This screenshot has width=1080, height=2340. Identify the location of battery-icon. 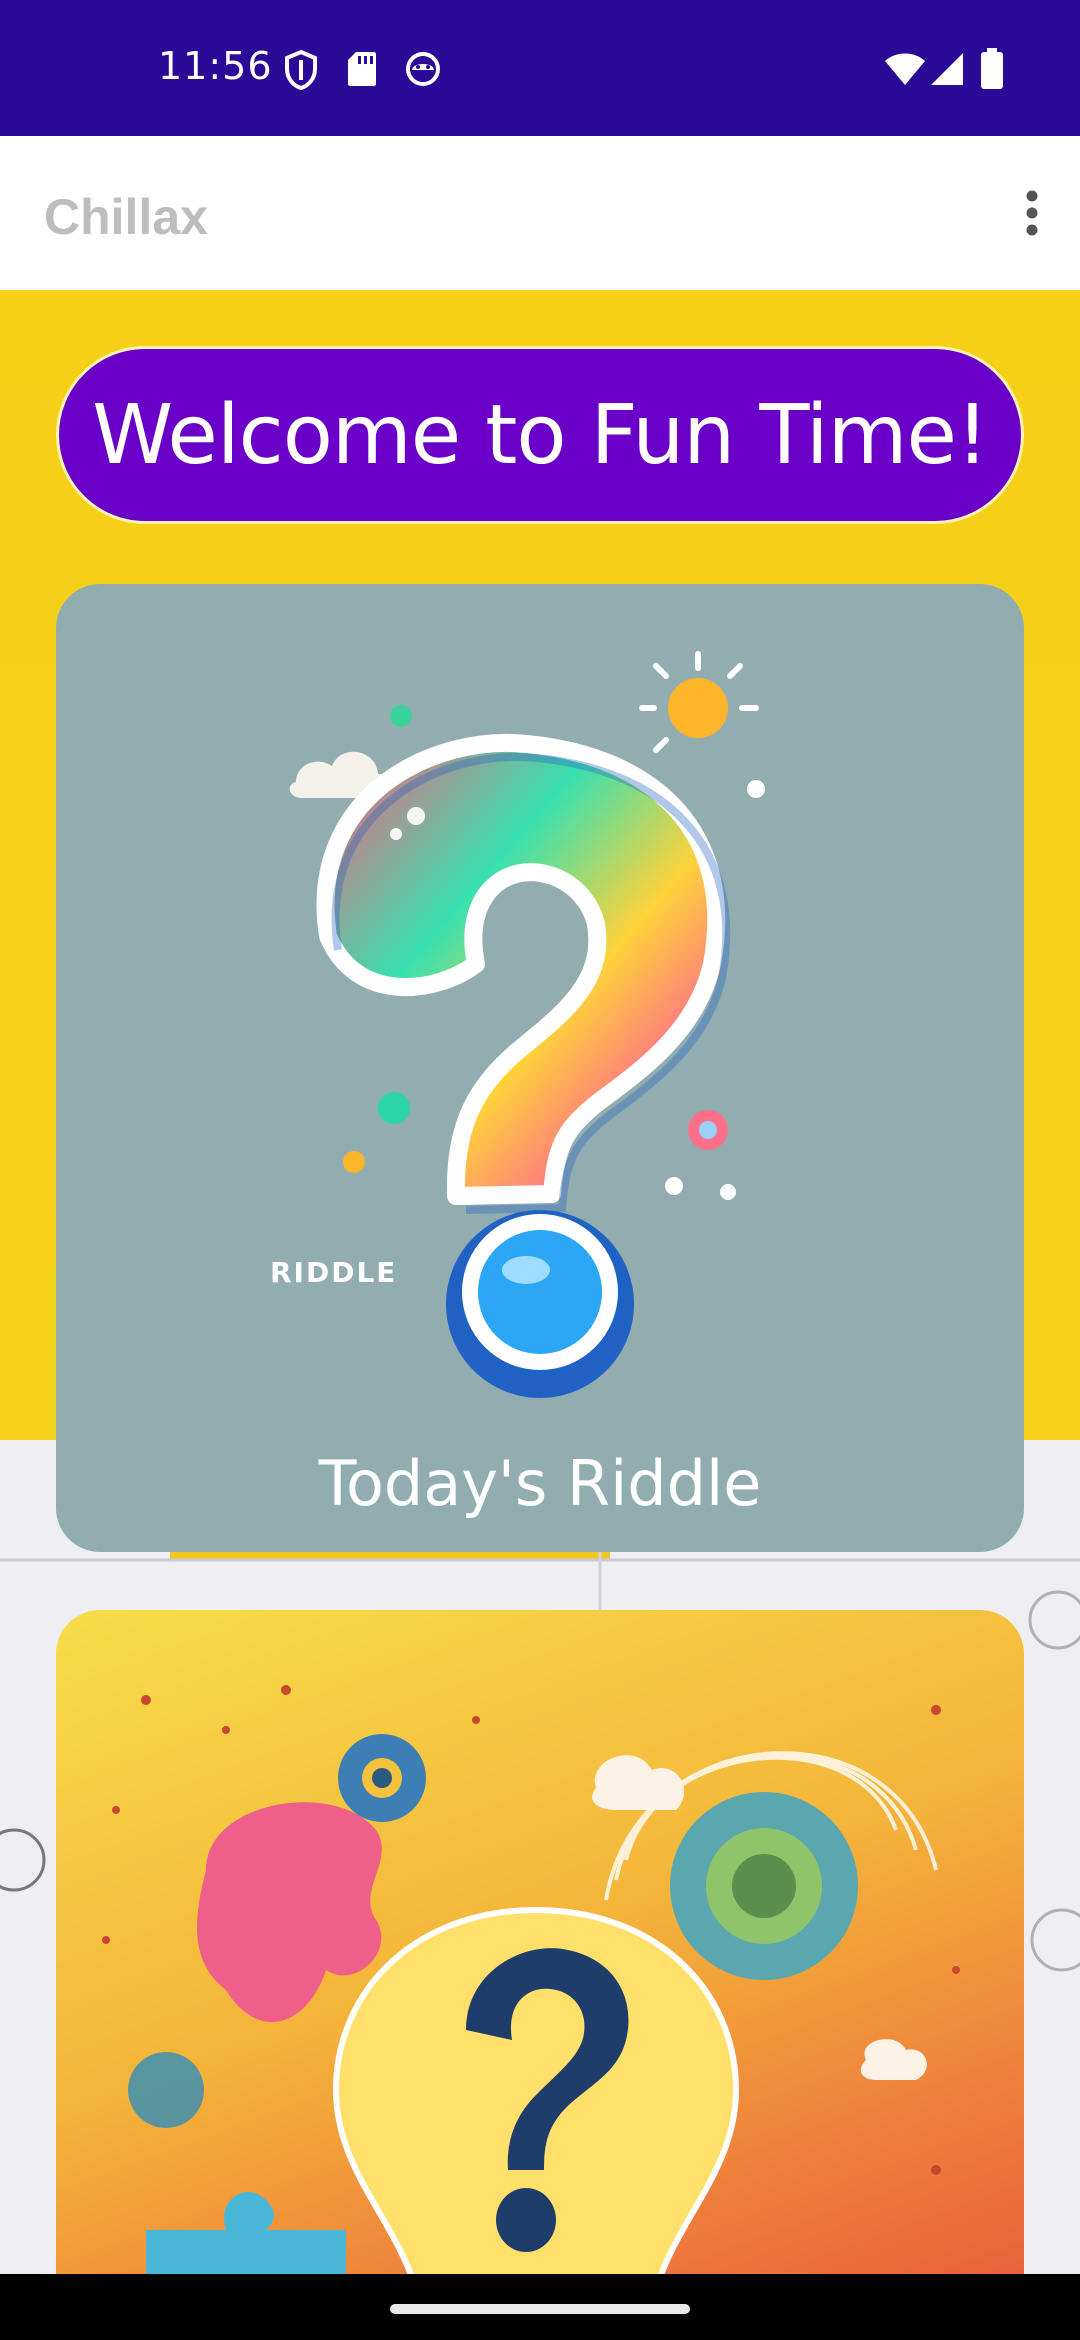
(992, 71).